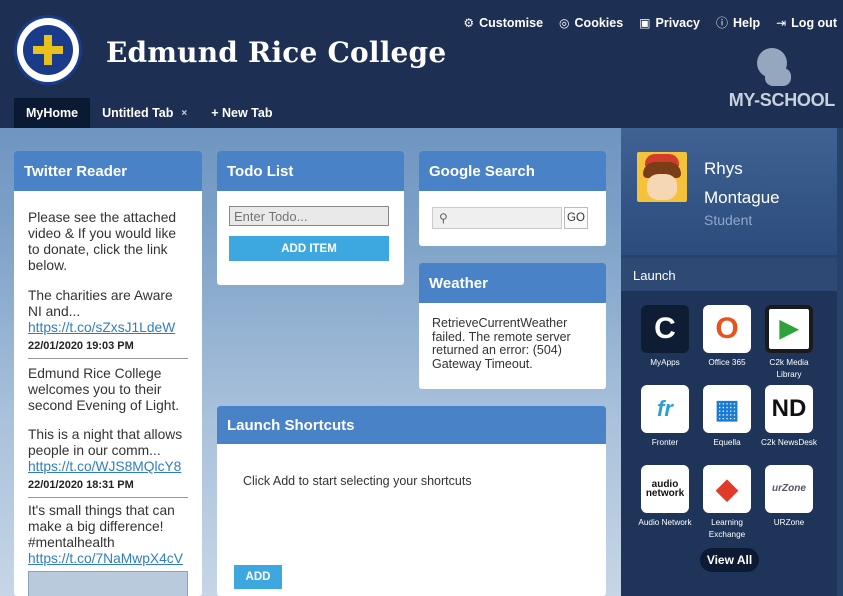 Image resolution: width=843 pixels, height=596 pixels. What do you see at coordinates (512, 198) in the screenshot?
I see `google-search-widget: Google Search ⚲ GO` at bounding box center [512, 198].